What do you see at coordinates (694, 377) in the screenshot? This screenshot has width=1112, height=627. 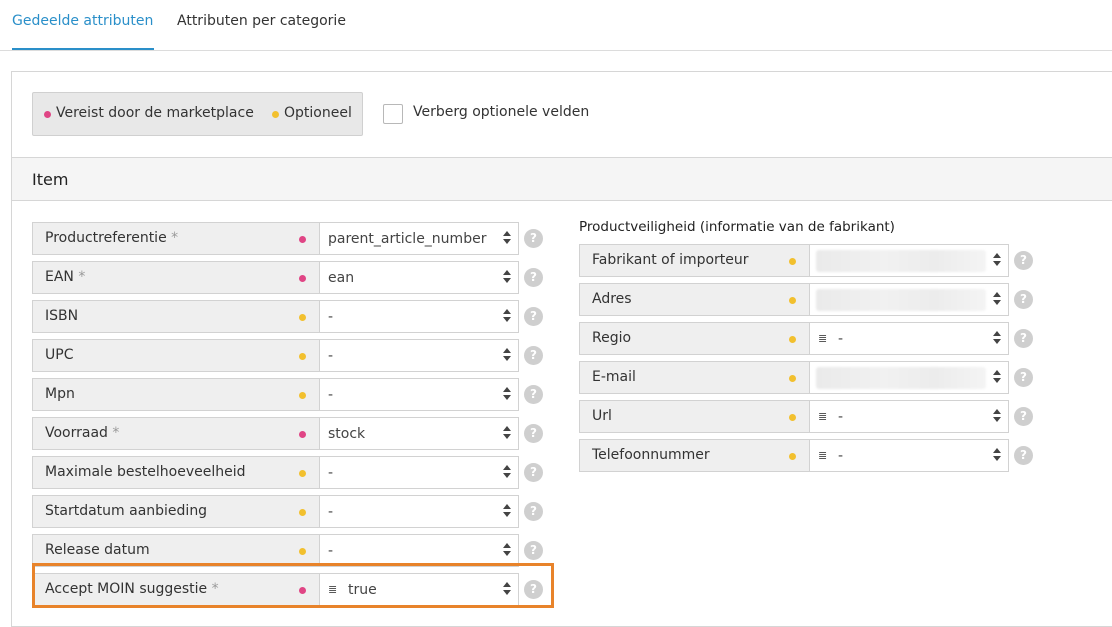 I see `field-label-box: E-mail` at bounding box center [694, 377].